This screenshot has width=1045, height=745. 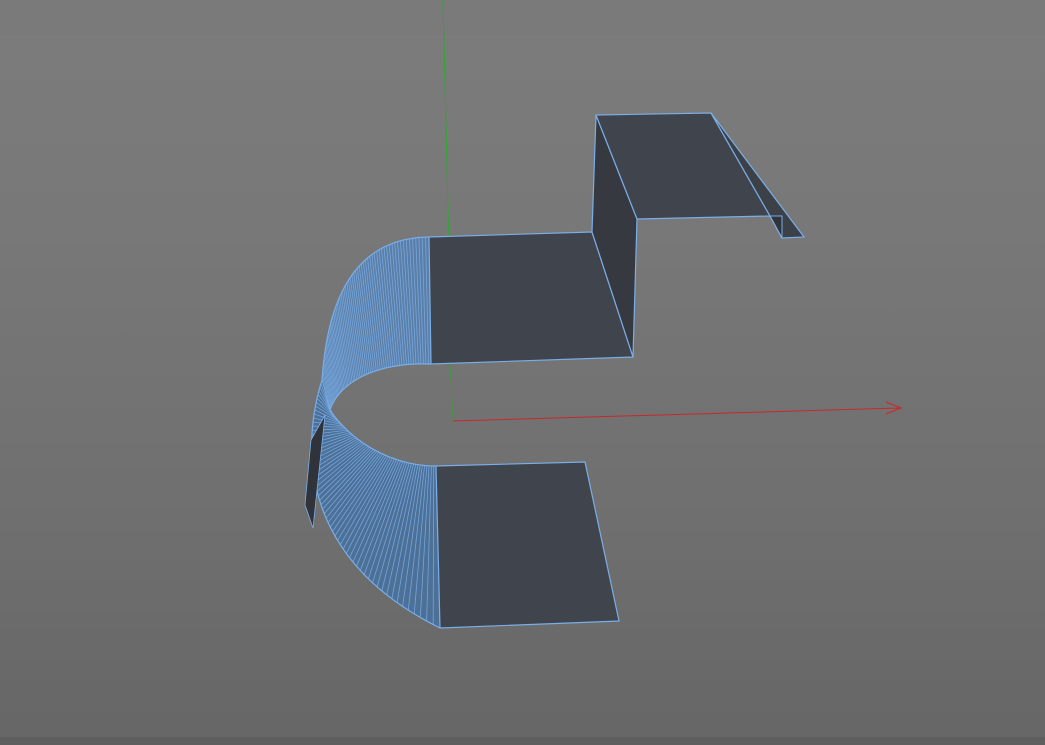 I want to click on bend-segment-line, so click(x=433, y=545).